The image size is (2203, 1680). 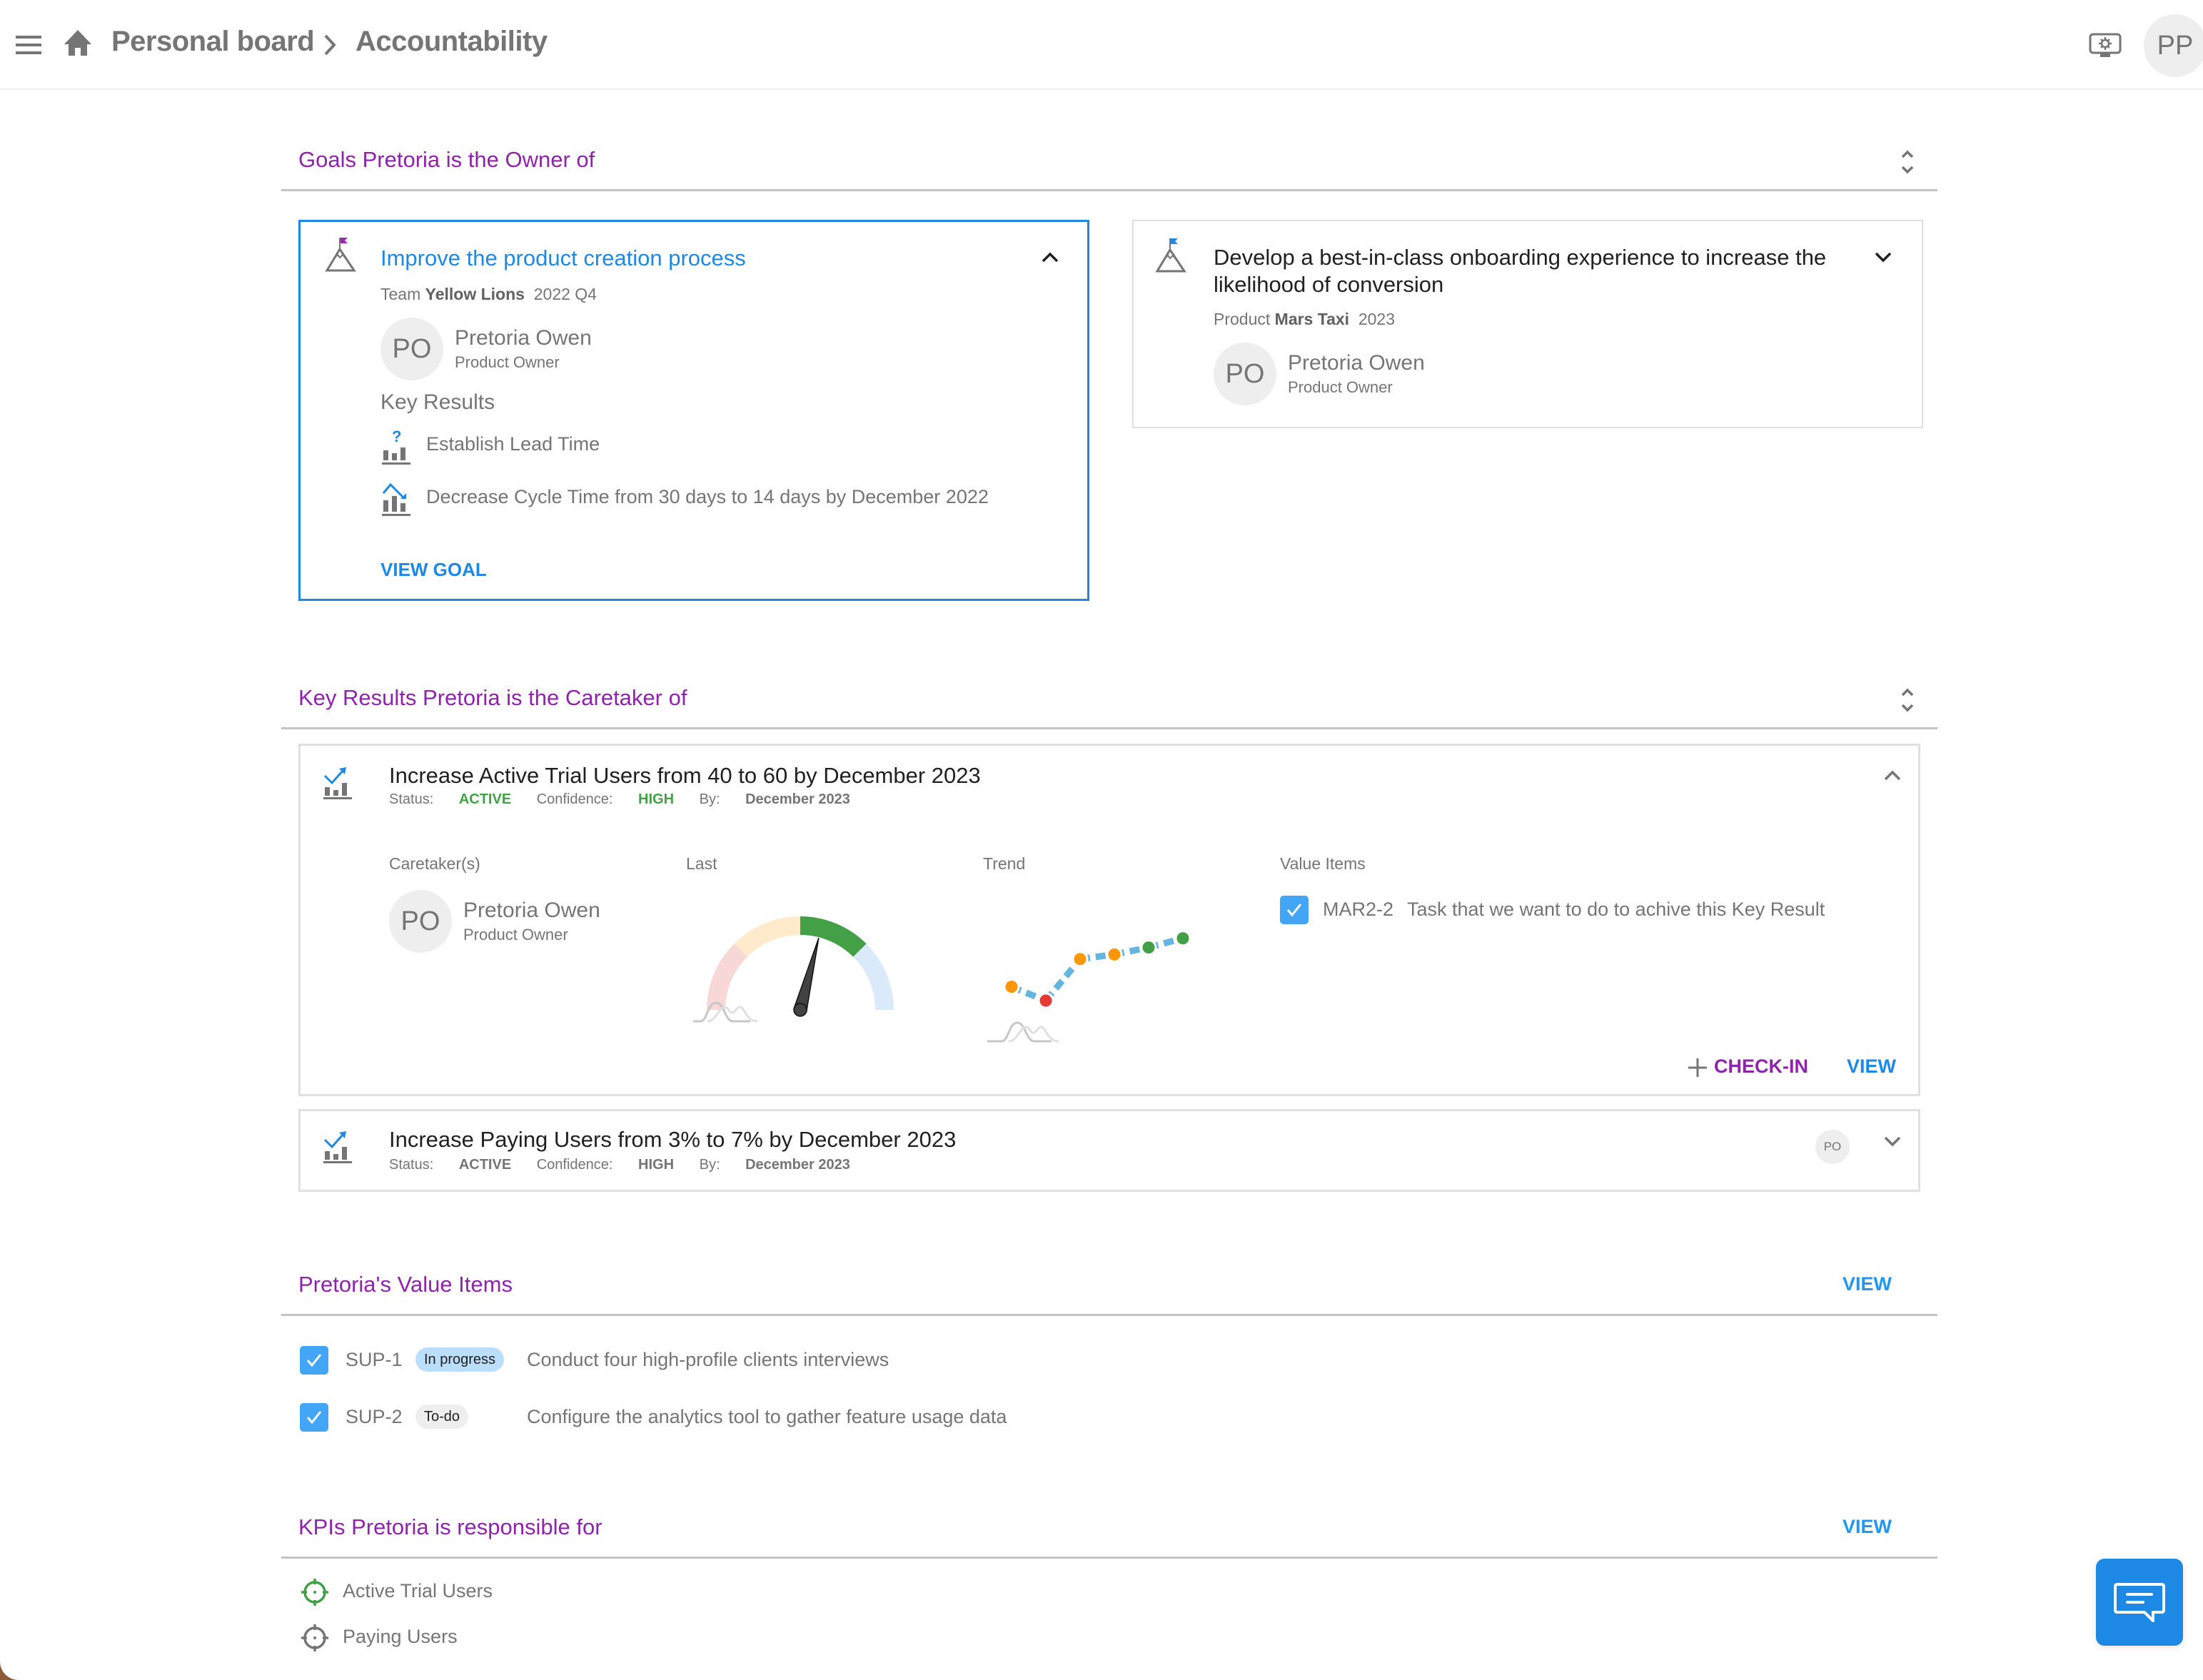 What do you see at coordinates (1377, 319) in the screenshot?
I see `goal-period: 2023` at bounding box center [1377, 319].